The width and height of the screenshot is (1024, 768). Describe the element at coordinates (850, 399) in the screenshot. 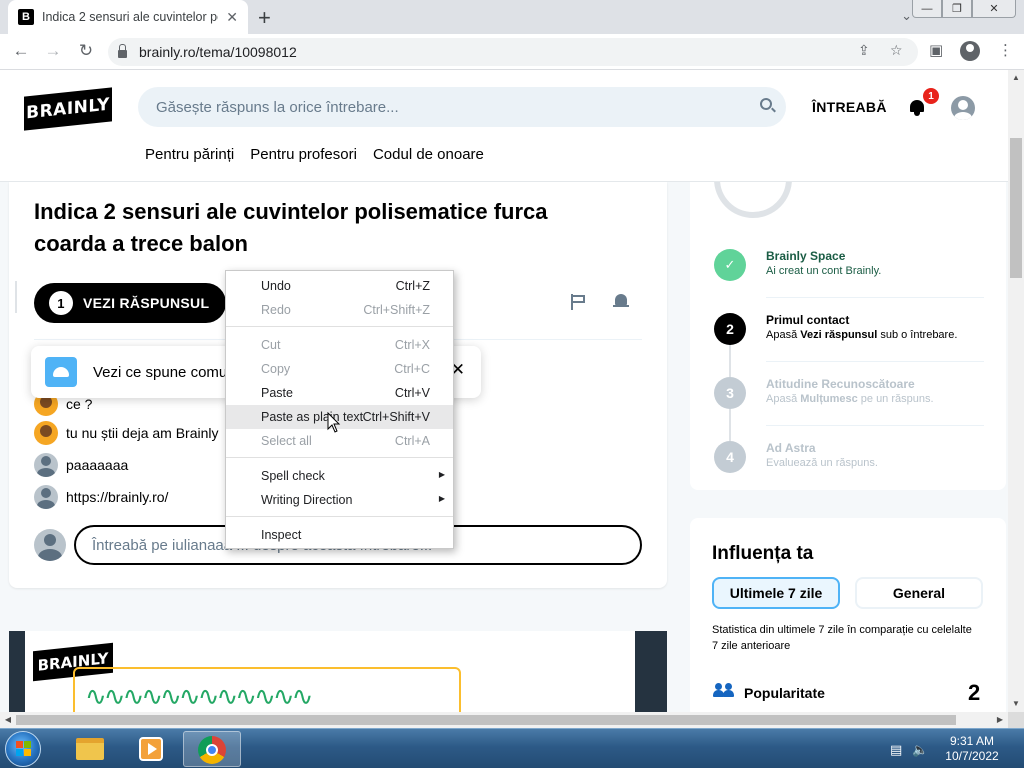

I see `step-desc: Apasă Mulțumesc pe un răspuns.` at that location.